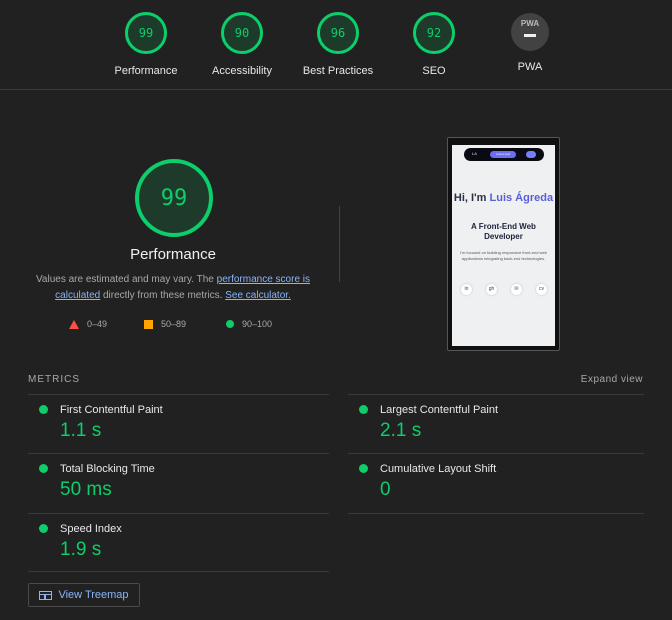 Image resolution: width=672 pixels, height=620 pixels. I want to click on preview-hero: Hi, I'm Luis Ágreda, so click(503, 198).